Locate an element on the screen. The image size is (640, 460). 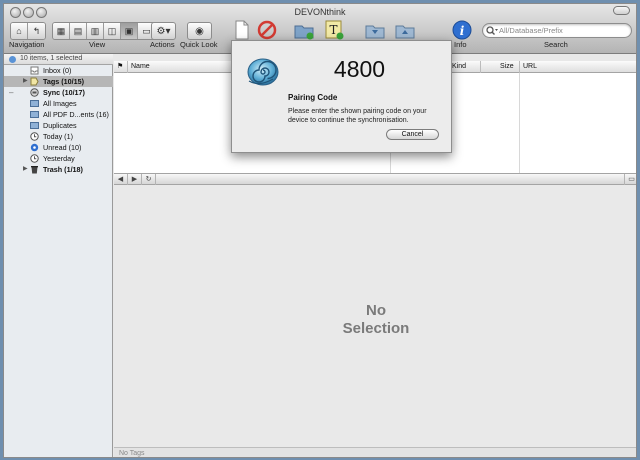
pdf-icon is located at coordinates (34, 114).